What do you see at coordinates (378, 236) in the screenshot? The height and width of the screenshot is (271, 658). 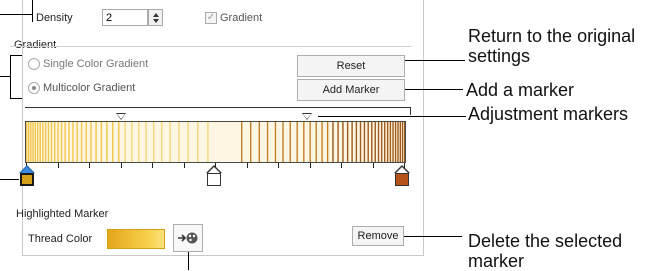 I see `remove-button: Remove` at bounding box center [378, 236].